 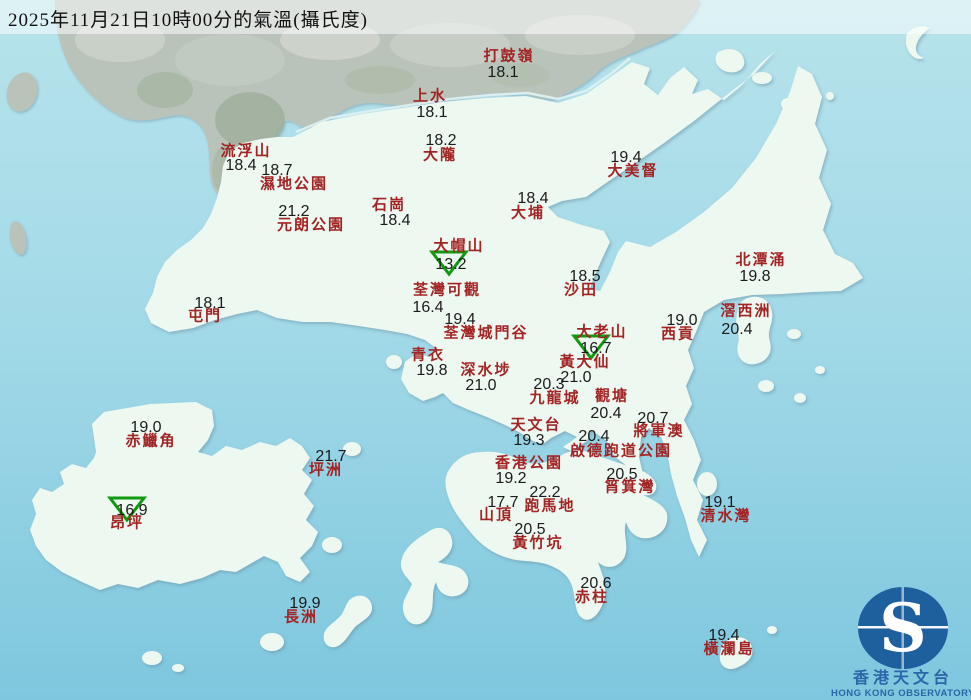 What do you see at coordinates (152, 658) in the screenshot?
I see `soko-island` at bounding box center [152, 658].